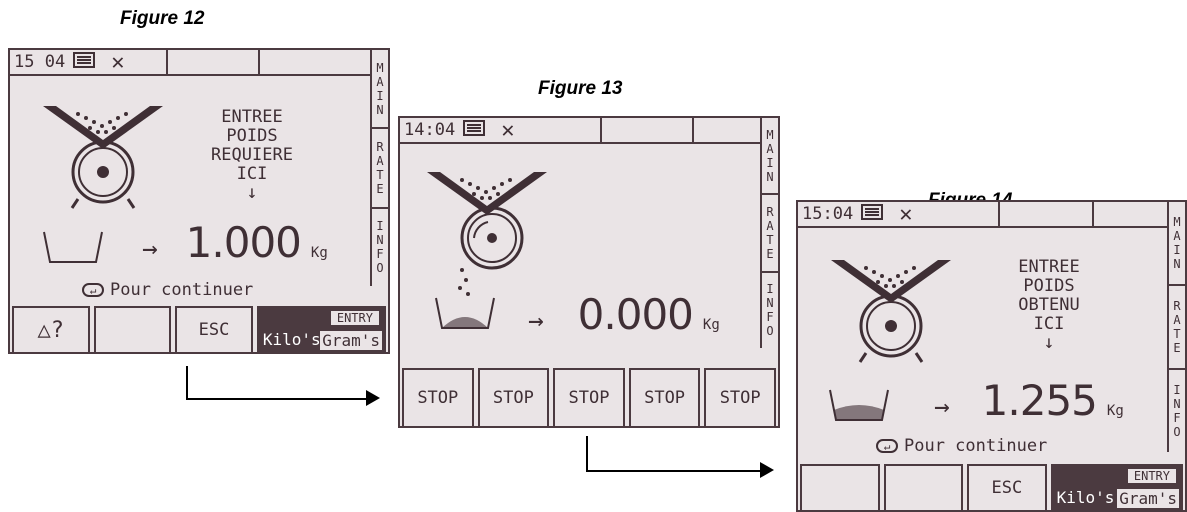 The width and height of the screenshot is (1187, 512). What do you see at coordinates (51, 329) in the screenshot?
I see `warning-help-button: △?` at bounding box center [51, 329].